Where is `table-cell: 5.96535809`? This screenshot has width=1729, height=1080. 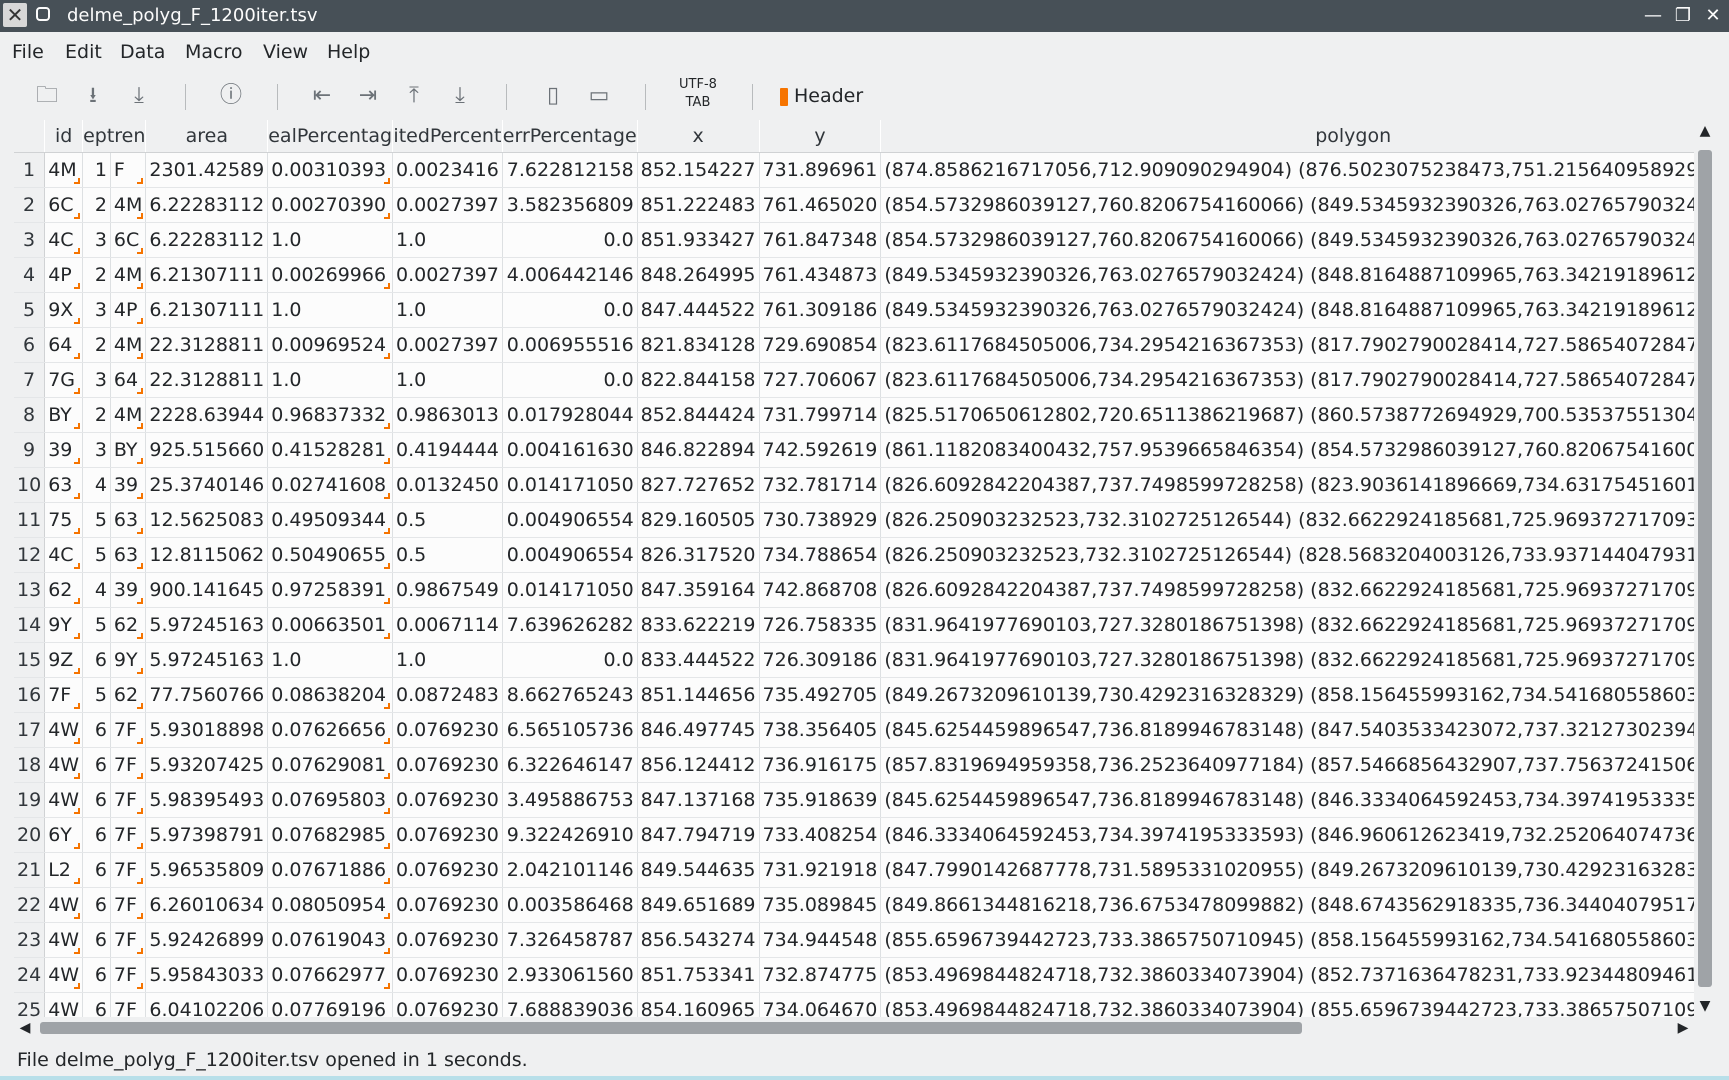
table-cell: 5.96535809 is located at coordinates (207, 870).